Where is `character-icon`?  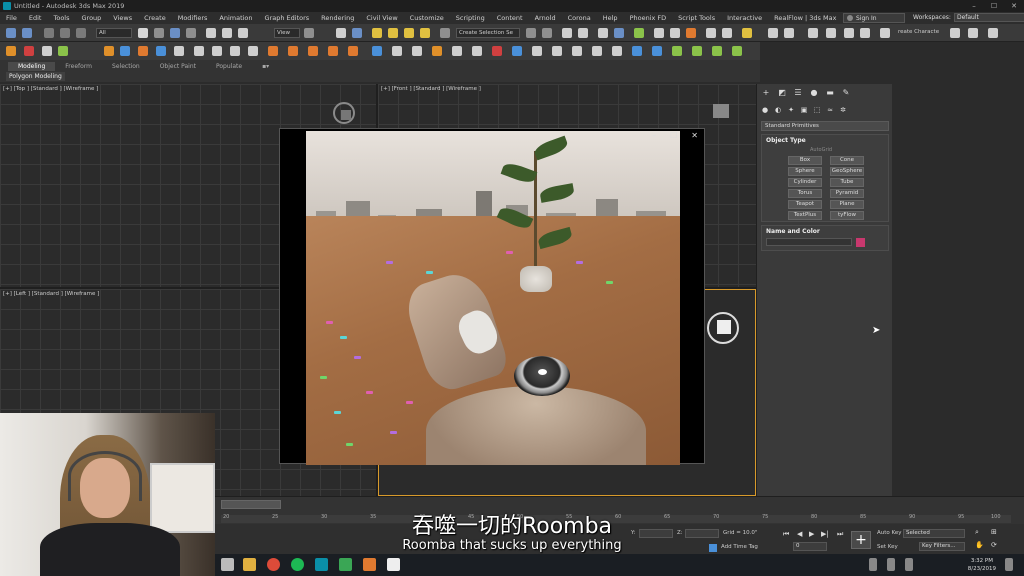 character-icon is located at coordinates (885, 33).